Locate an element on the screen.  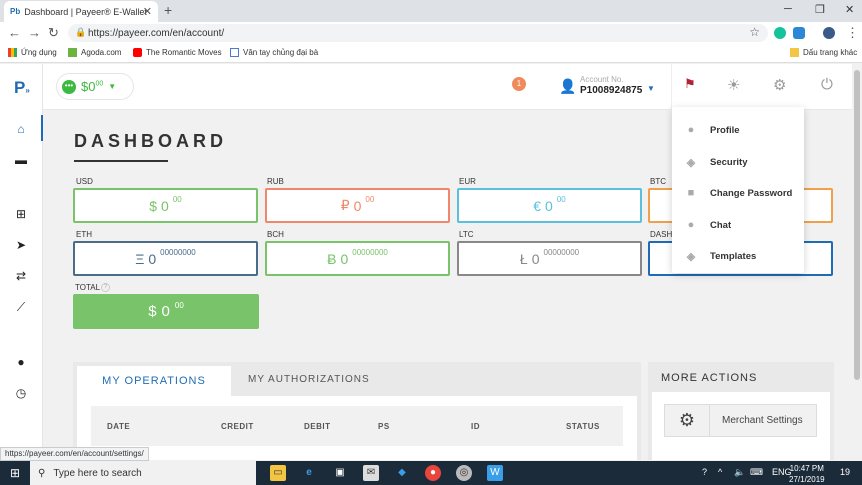
gear-icon: ⚙ is located at coordinates (687, 420).